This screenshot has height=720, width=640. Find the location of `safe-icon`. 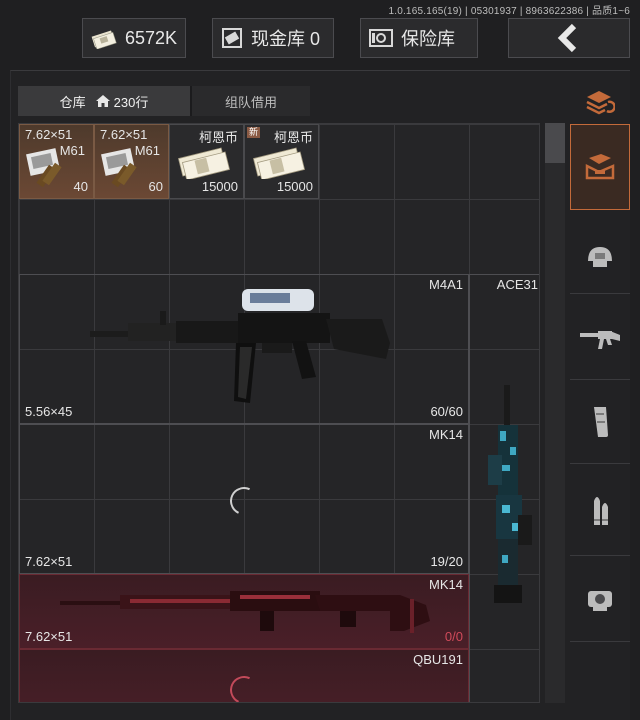

safe-icon is located at coordinates (381, 38).